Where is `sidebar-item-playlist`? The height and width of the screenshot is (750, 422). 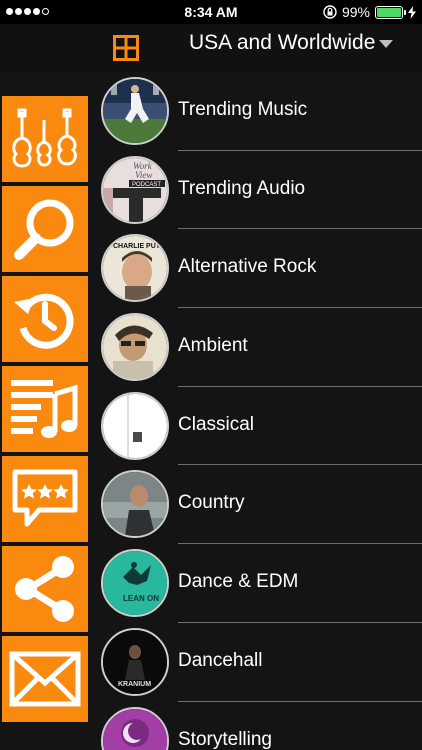 sidebar-item-playlist is located at coordinates (45, 409).